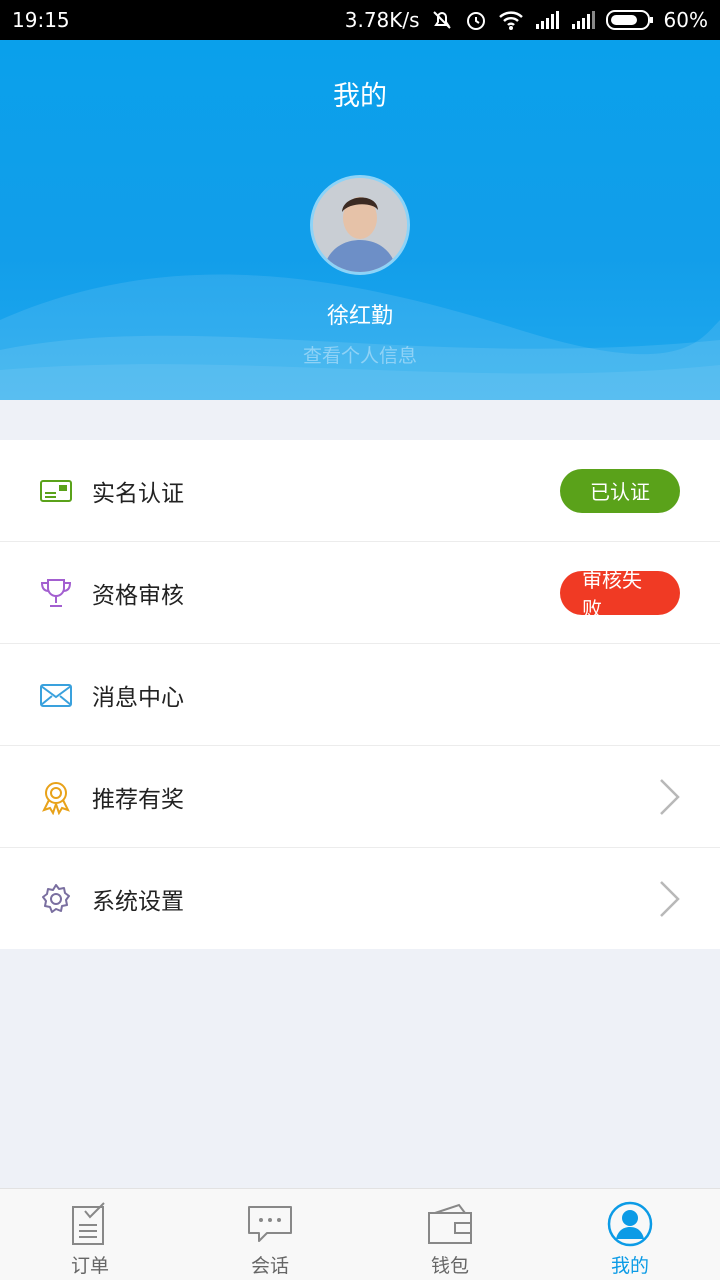 This screenshot has height=1280, width=720. I want to click on tab-mine: 我的, so click(630, 1234).